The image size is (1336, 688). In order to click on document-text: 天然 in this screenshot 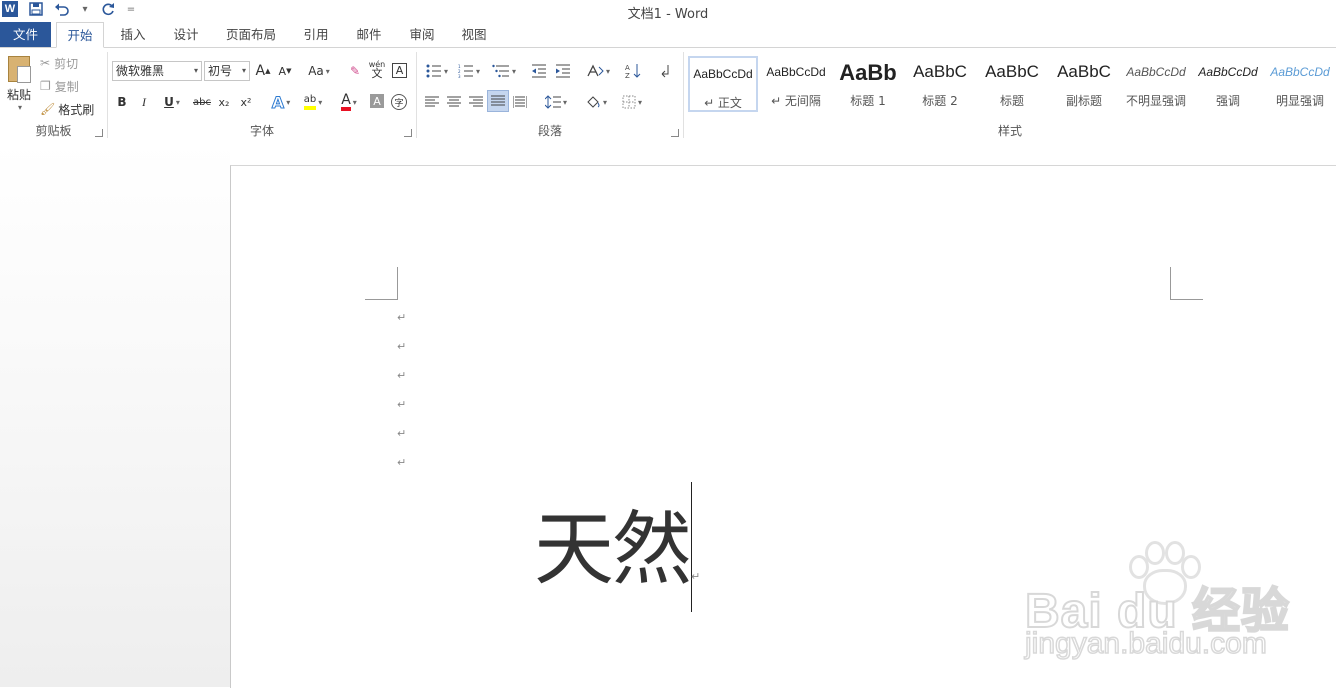, I will do `click(613, 550)`.